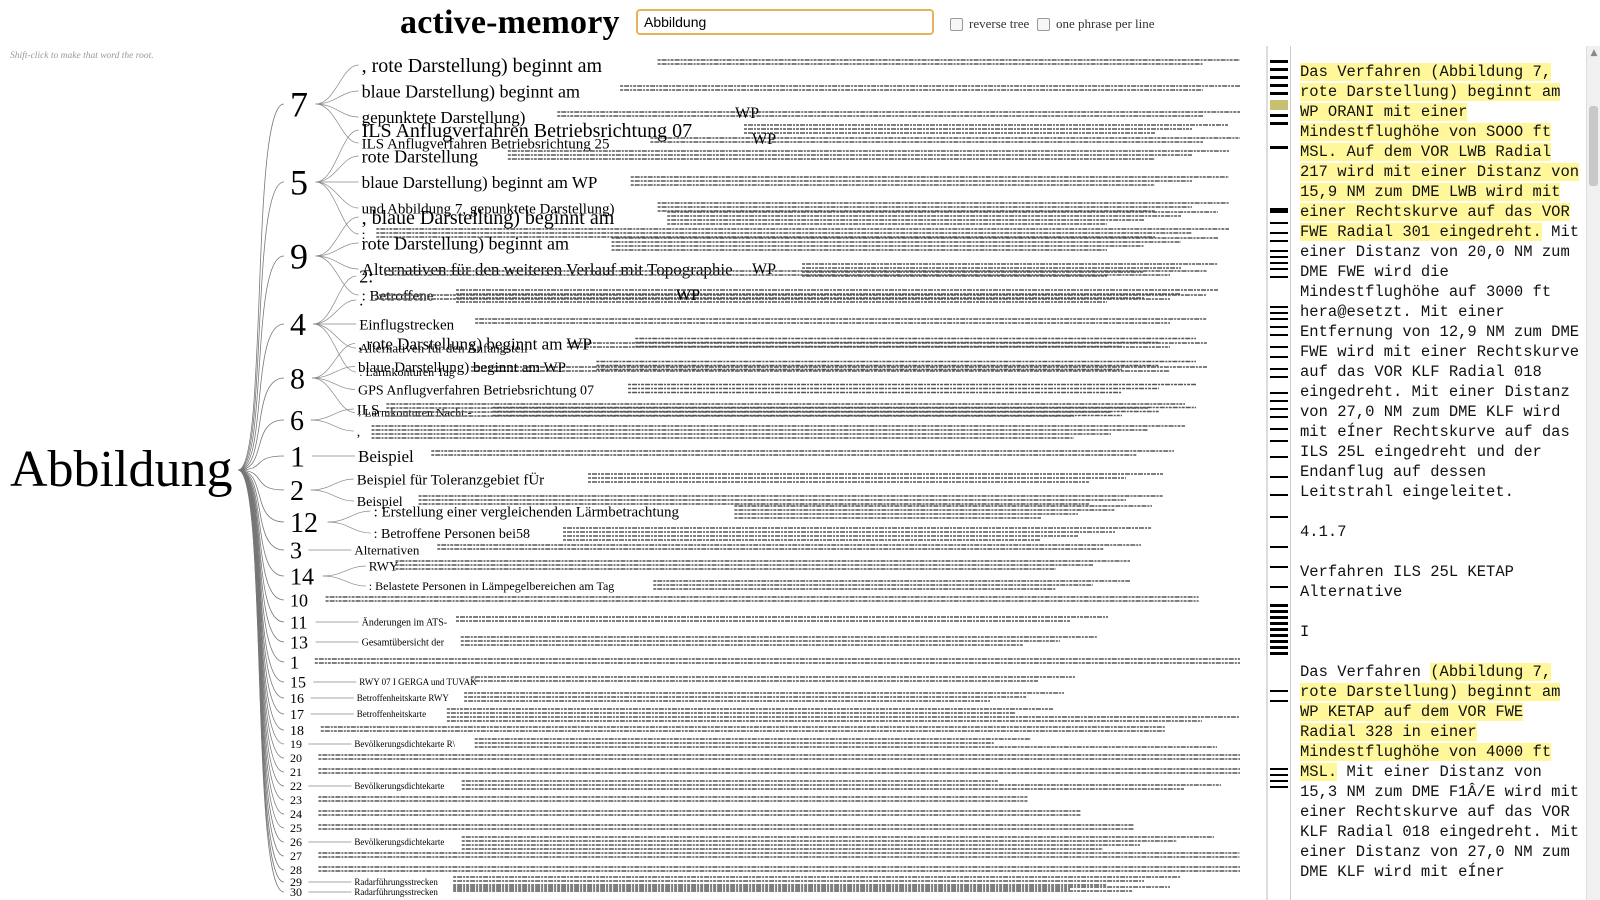 The height and width of the screenshot is (900, 1600). I want to click on tree-branch-label: 12, so click(304, 523).